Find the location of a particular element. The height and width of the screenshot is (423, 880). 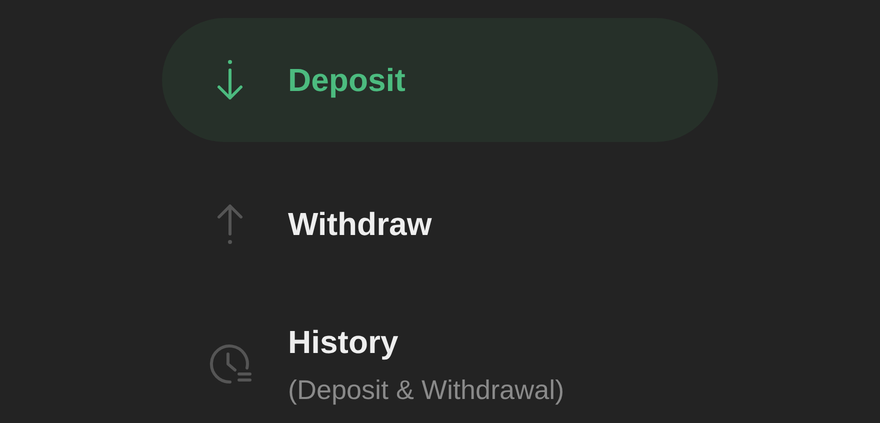

menu-subtitle: (Deposit & Withdrawal) is located at coordinates (426, 390).